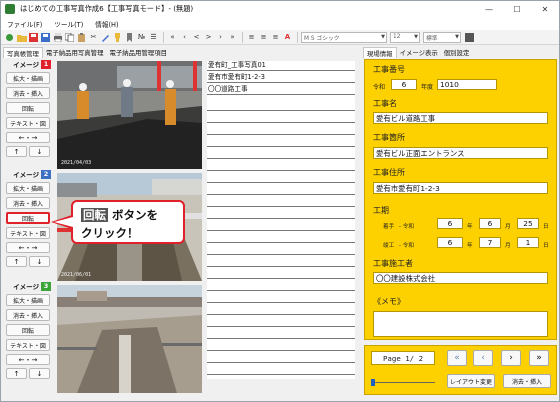  Describe the element at coordinates (251, 37) in the screenshot. I see `align-left-icon: ≡` at that location.